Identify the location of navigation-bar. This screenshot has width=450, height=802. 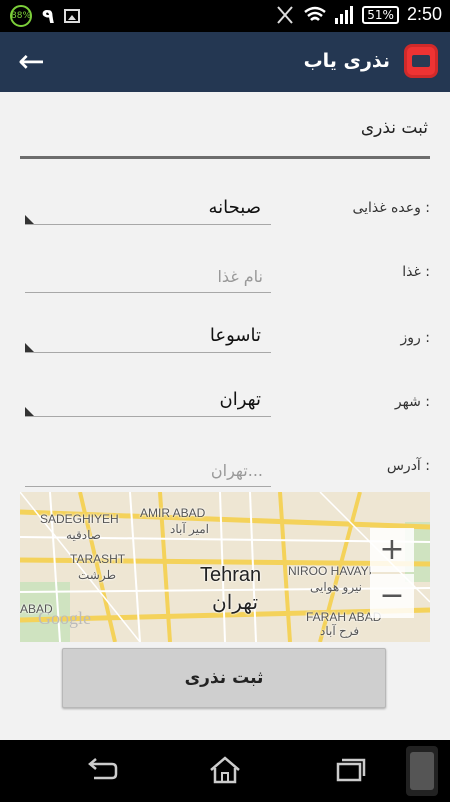
(225, 771).